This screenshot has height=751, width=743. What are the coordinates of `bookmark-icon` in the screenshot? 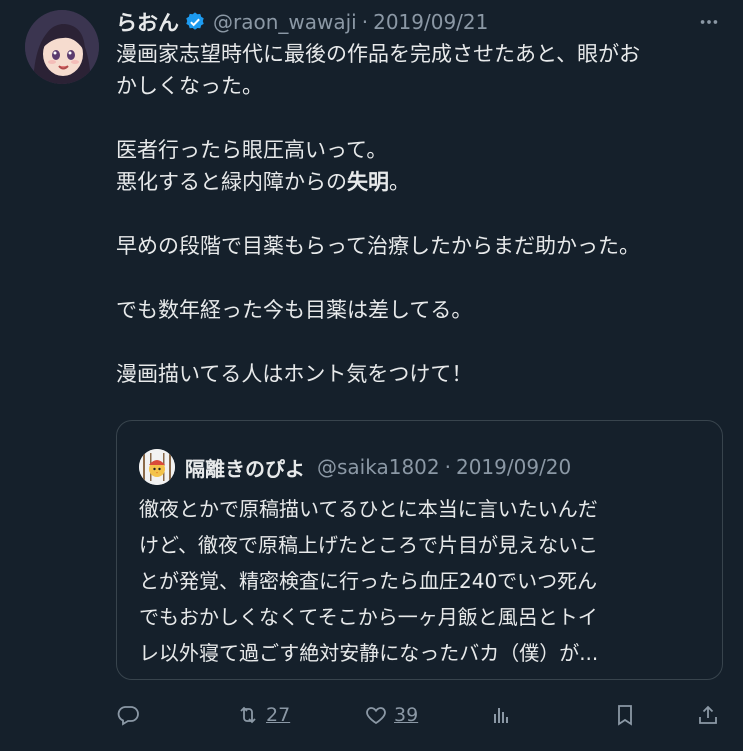 It's located at (625, 715).